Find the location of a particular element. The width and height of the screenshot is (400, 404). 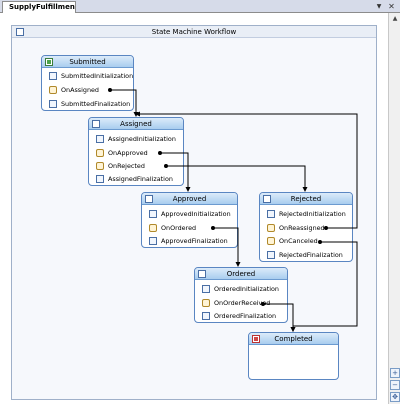

tab-supply-fulfillment: SupplyFulfillment.xoml is located at coordinates (39, 7).